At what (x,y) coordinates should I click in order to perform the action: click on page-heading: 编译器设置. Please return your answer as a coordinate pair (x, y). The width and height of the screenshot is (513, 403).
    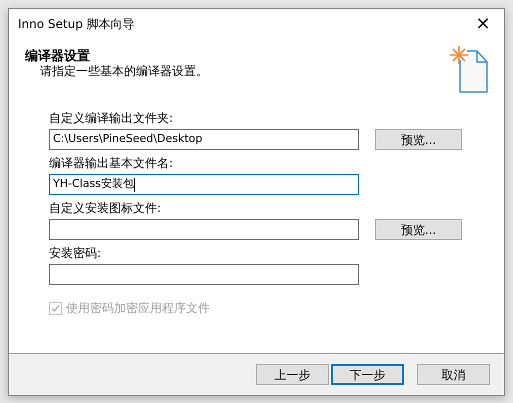
    Looking at the image, I should click on (58, 56).